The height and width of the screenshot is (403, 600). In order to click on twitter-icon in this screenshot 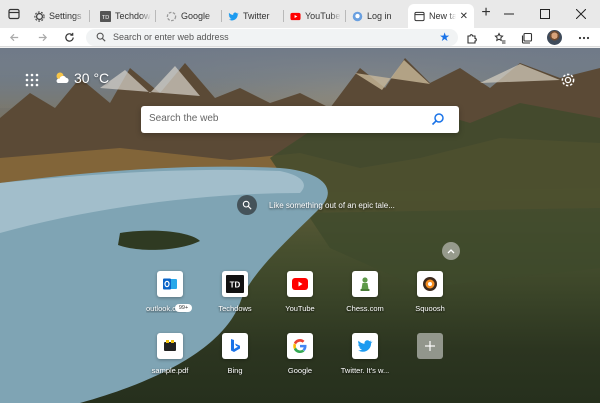, I will do `click(233, 16)`.